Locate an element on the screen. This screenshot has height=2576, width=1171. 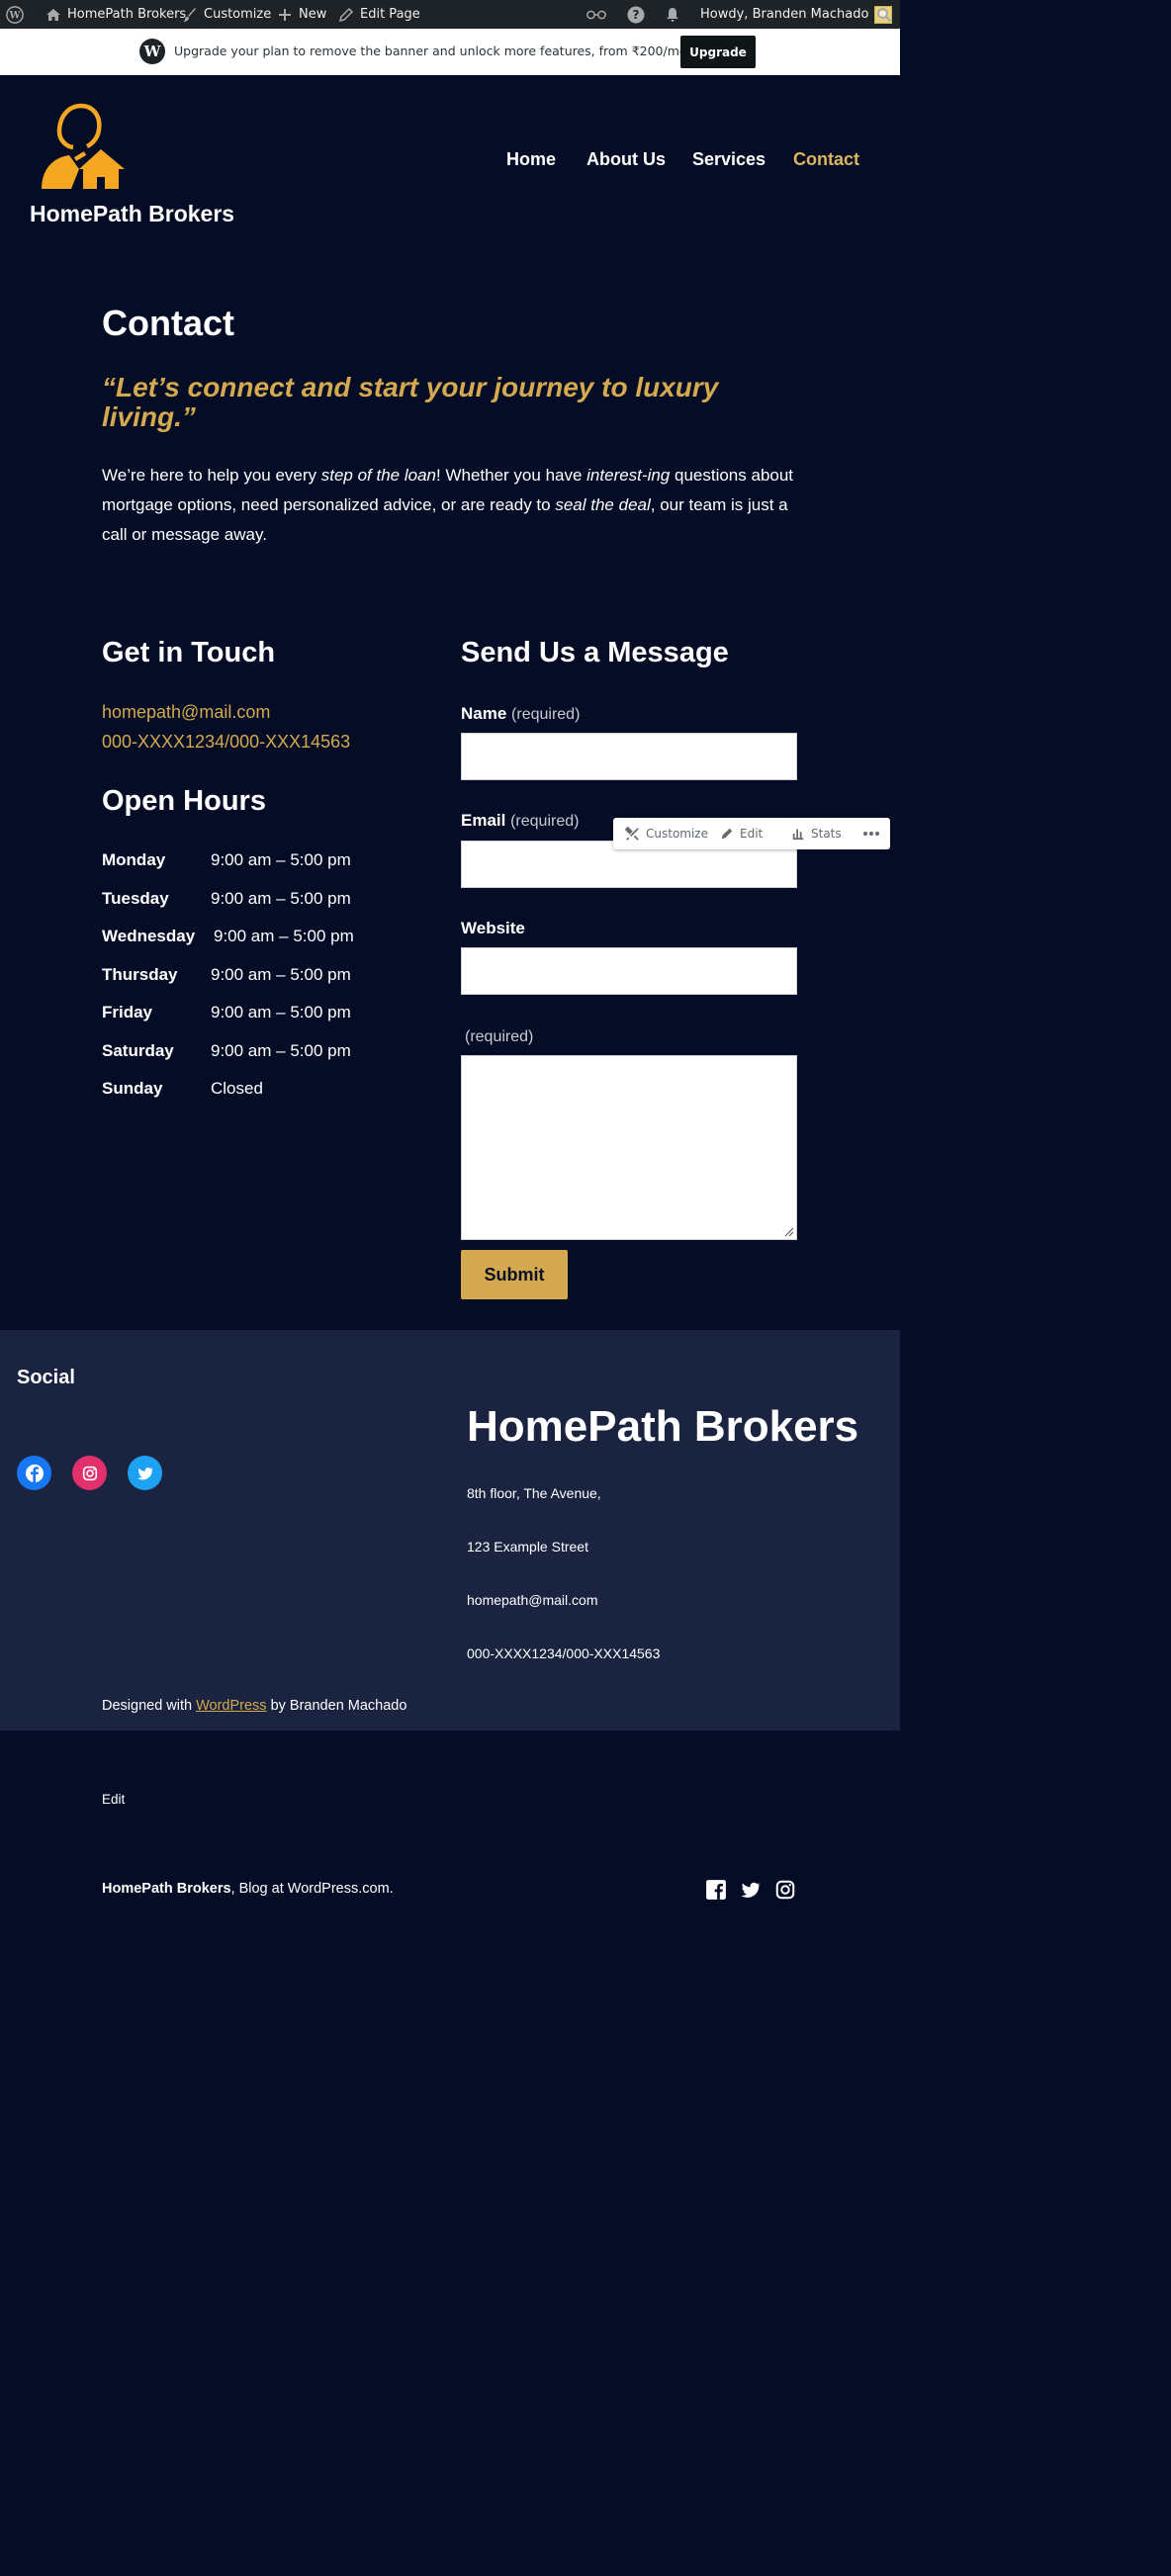
admin-new-link: New is located at coordinates (302, 14).